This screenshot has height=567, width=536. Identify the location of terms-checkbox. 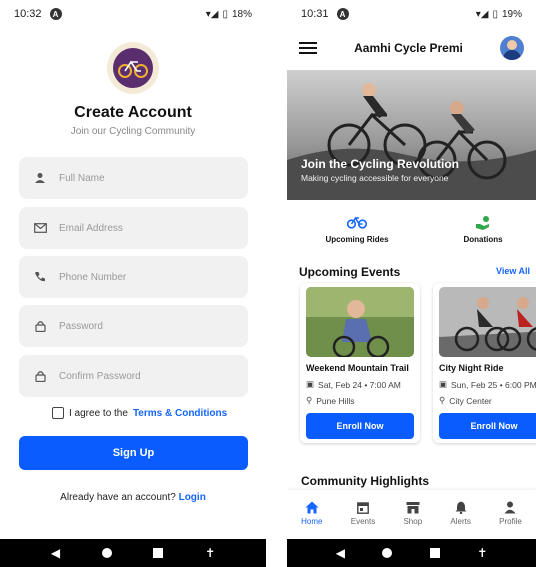
(58, 413).